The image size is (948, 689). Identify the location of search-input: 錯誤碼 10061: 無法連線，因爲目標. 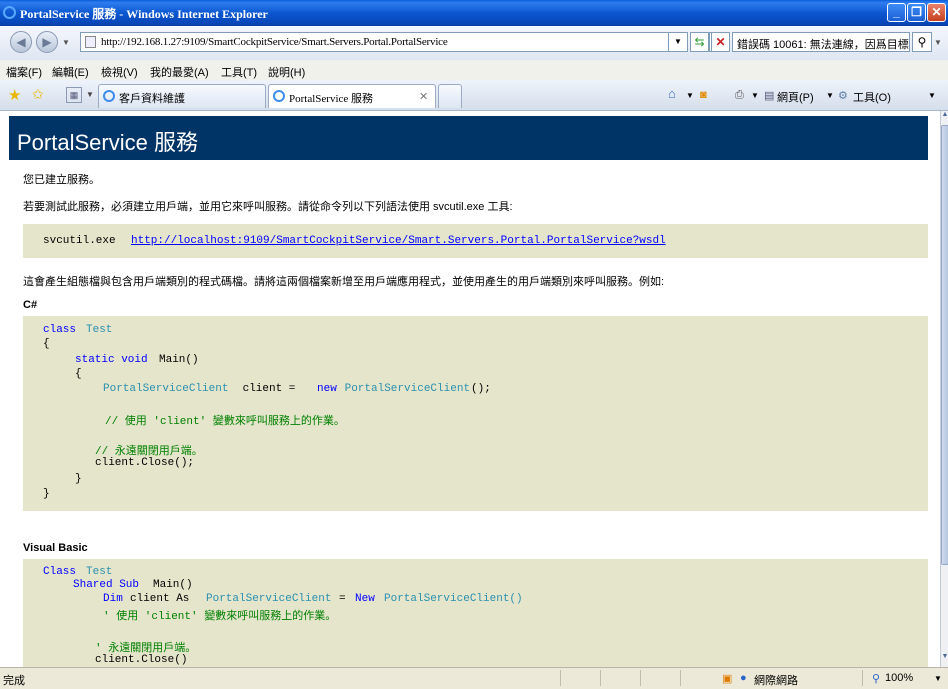
(821, 42).